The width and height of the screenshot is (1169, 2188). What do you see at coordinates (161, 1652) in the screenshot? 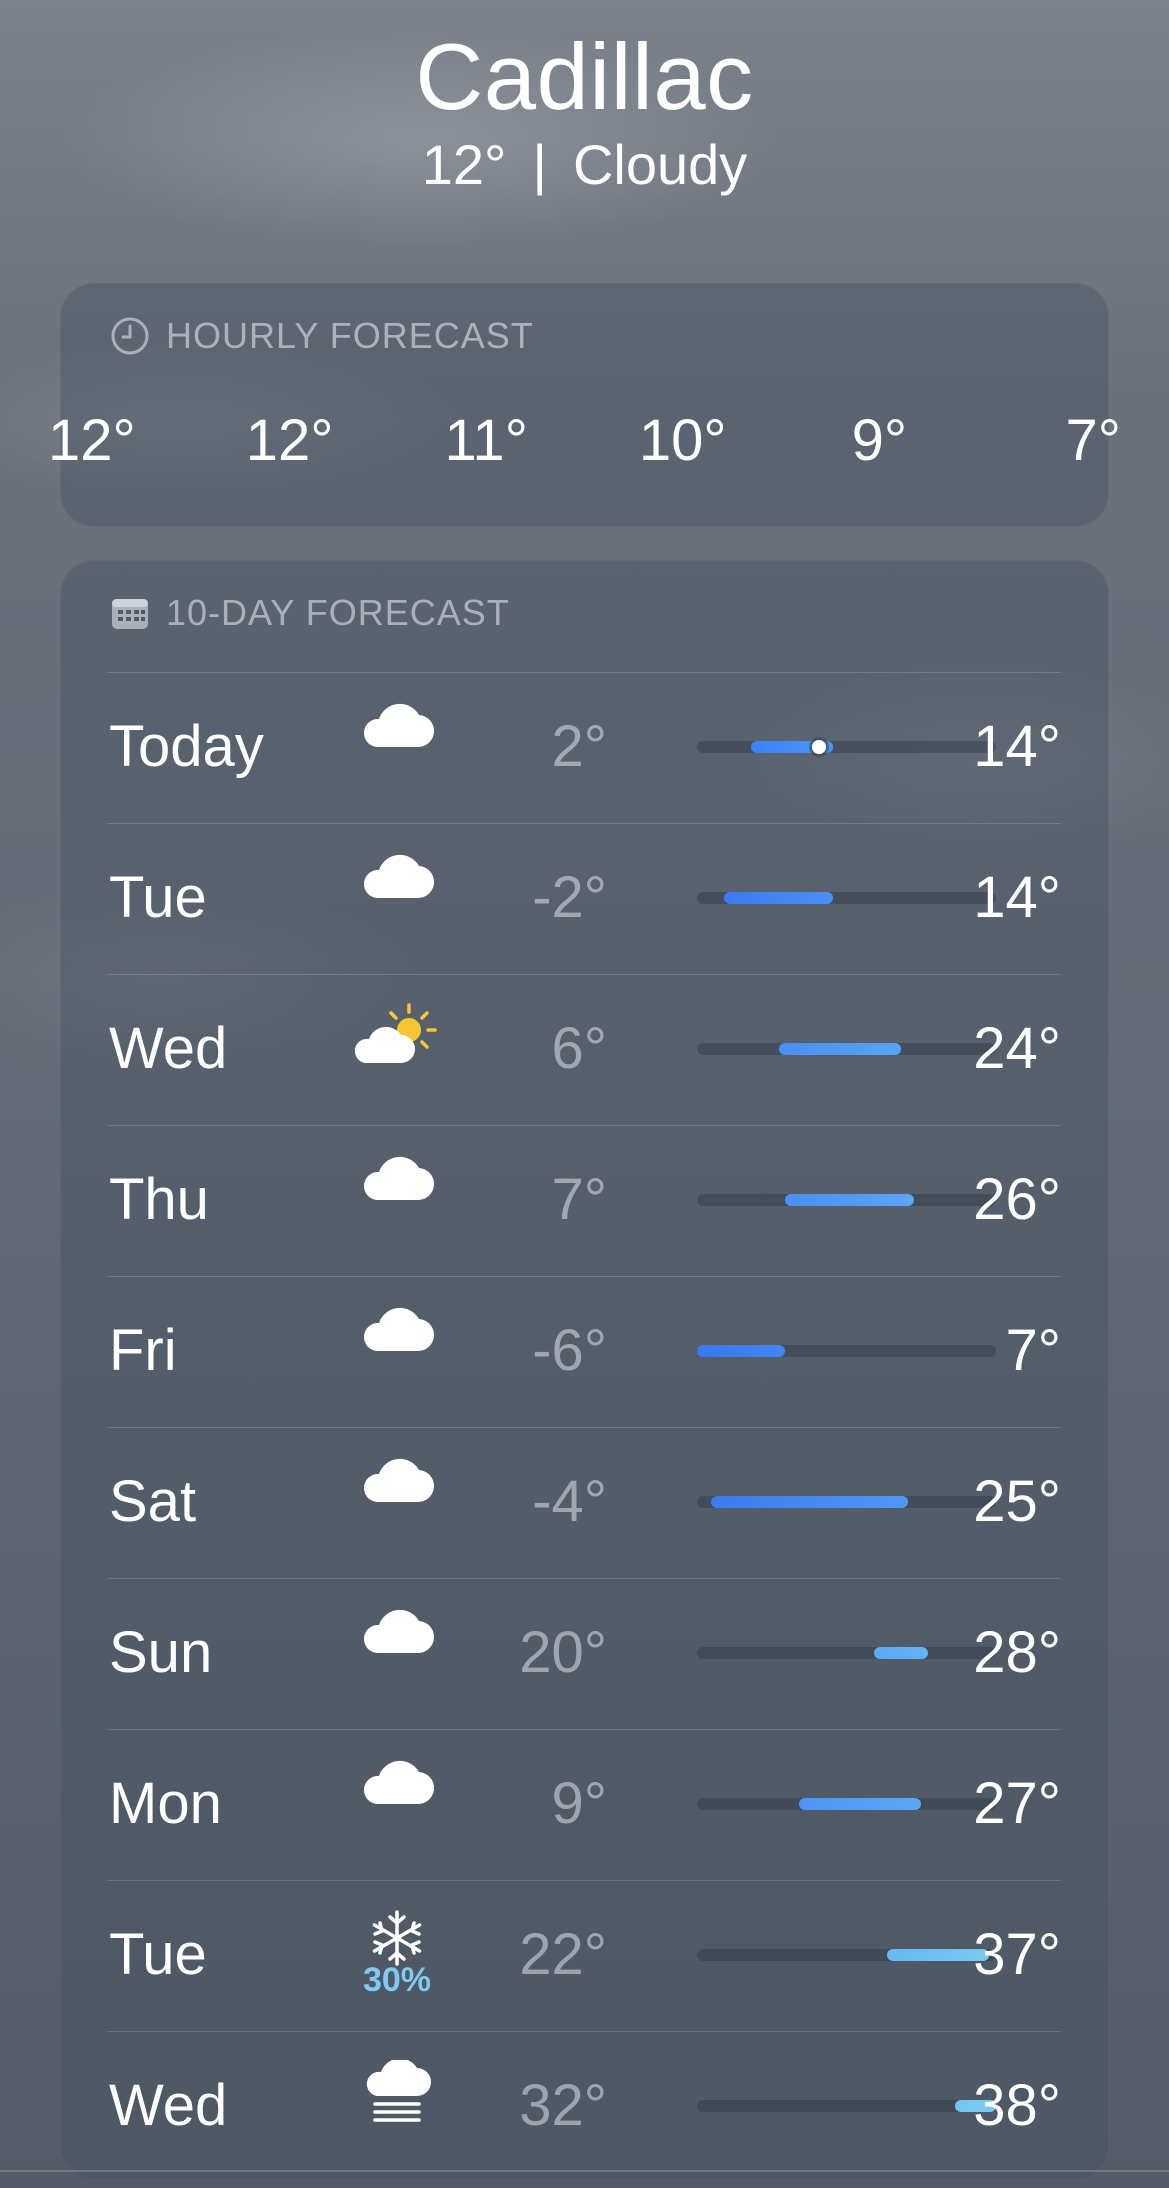
I see `day-name: Sun` at bounding box center [161, 1652].